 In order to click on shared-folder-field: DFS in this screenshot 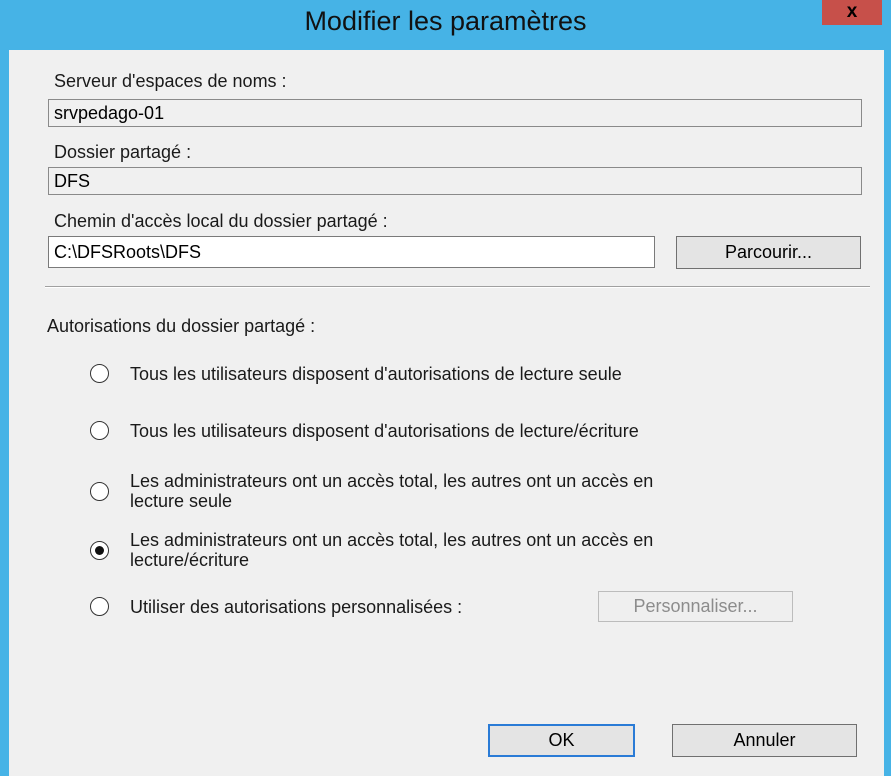, I will do `click(455, 181)`.